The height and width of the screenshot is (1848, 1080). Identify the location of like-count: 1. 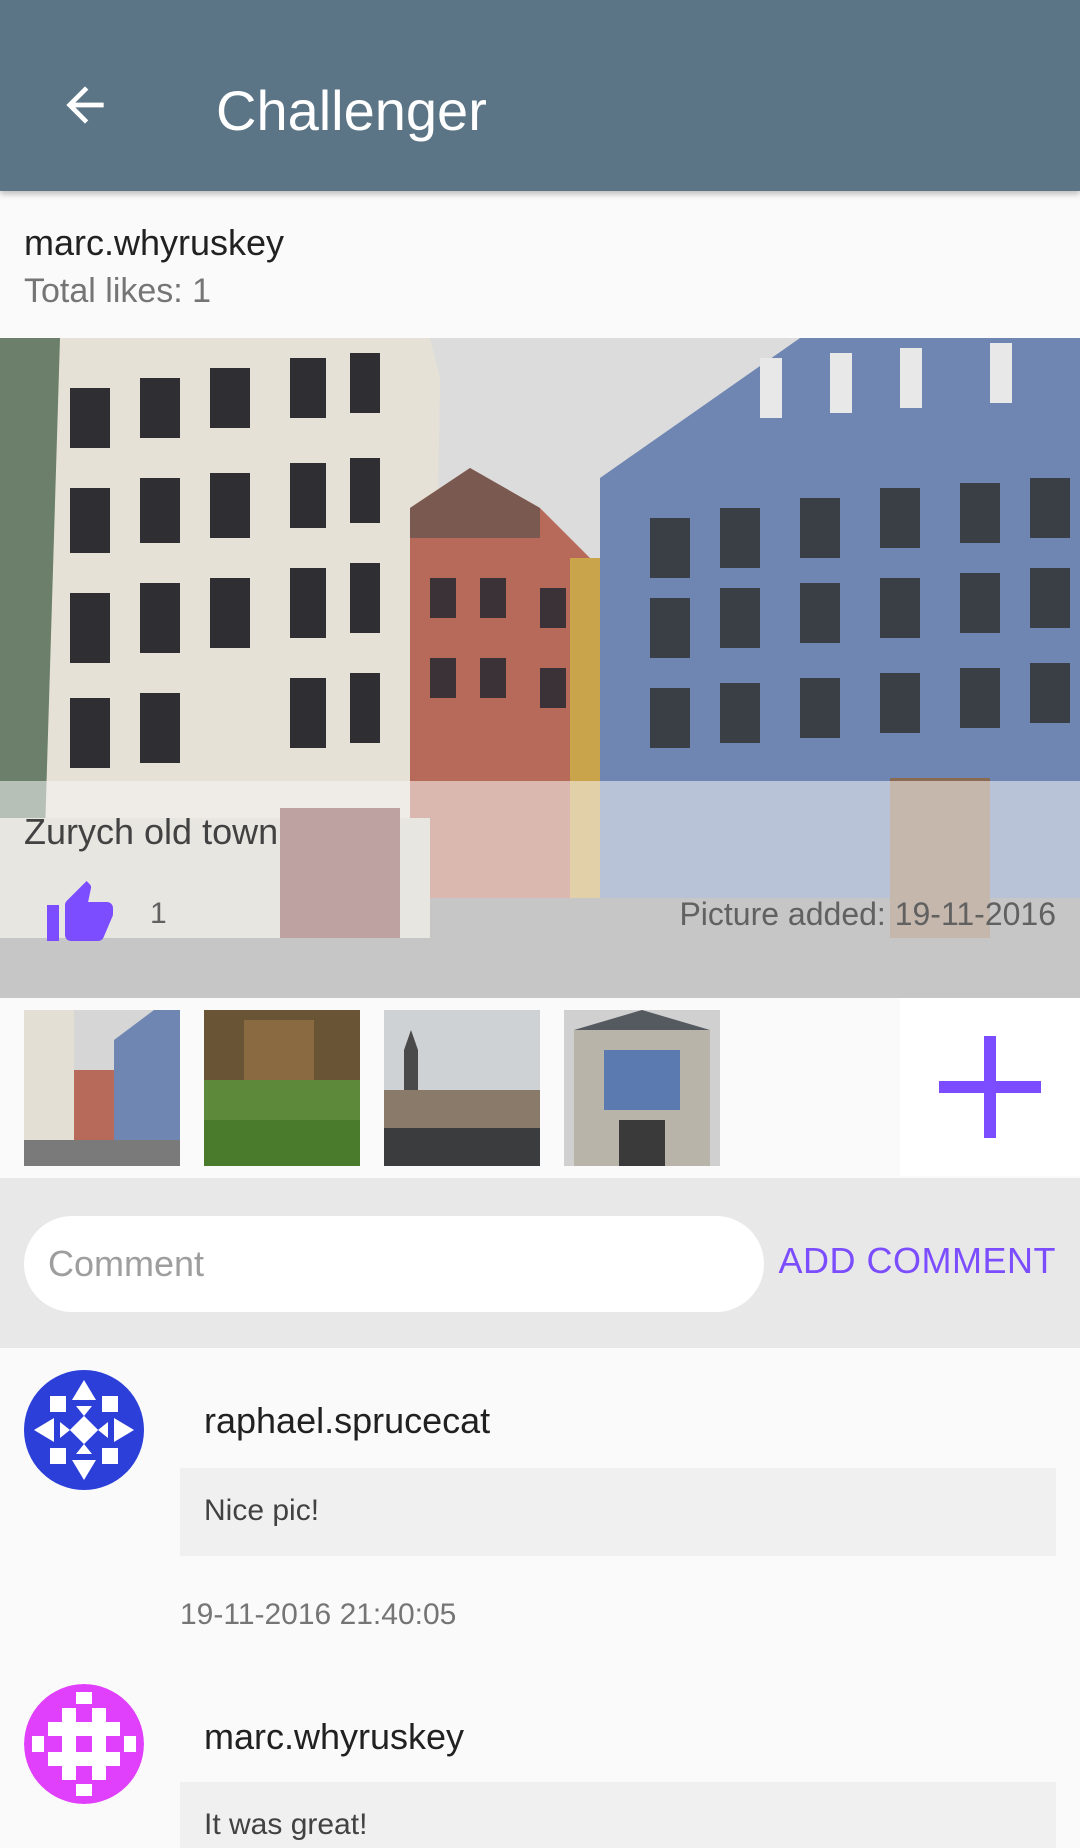
(158, 913).